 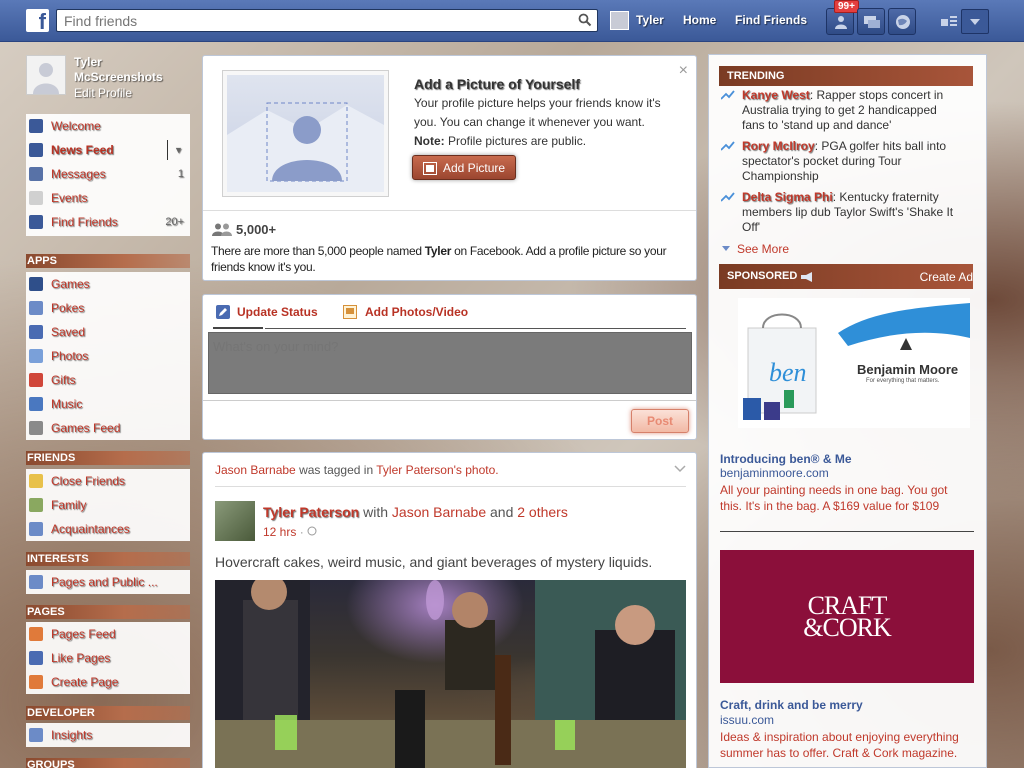 What do you see at coordinates (108, 174) in the screenshot?
I see `sidebar-item-messages: Messages 1` at bounding box center [108, 174].